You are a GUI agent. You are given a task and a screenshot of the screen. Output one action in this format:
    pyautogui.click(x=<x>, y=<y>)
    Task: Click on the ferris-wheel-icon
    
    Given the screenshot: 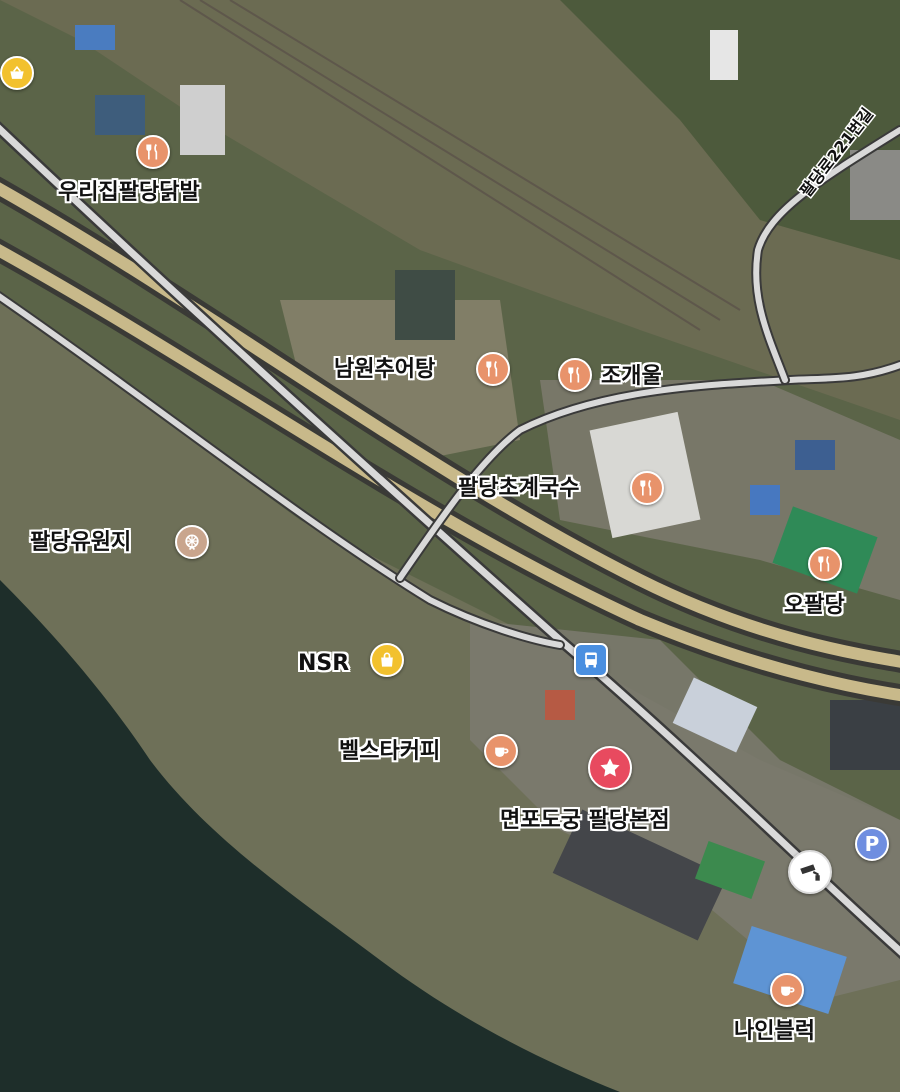 What is the action you would take?
    pyautogui.click(x=192, y=542)
    